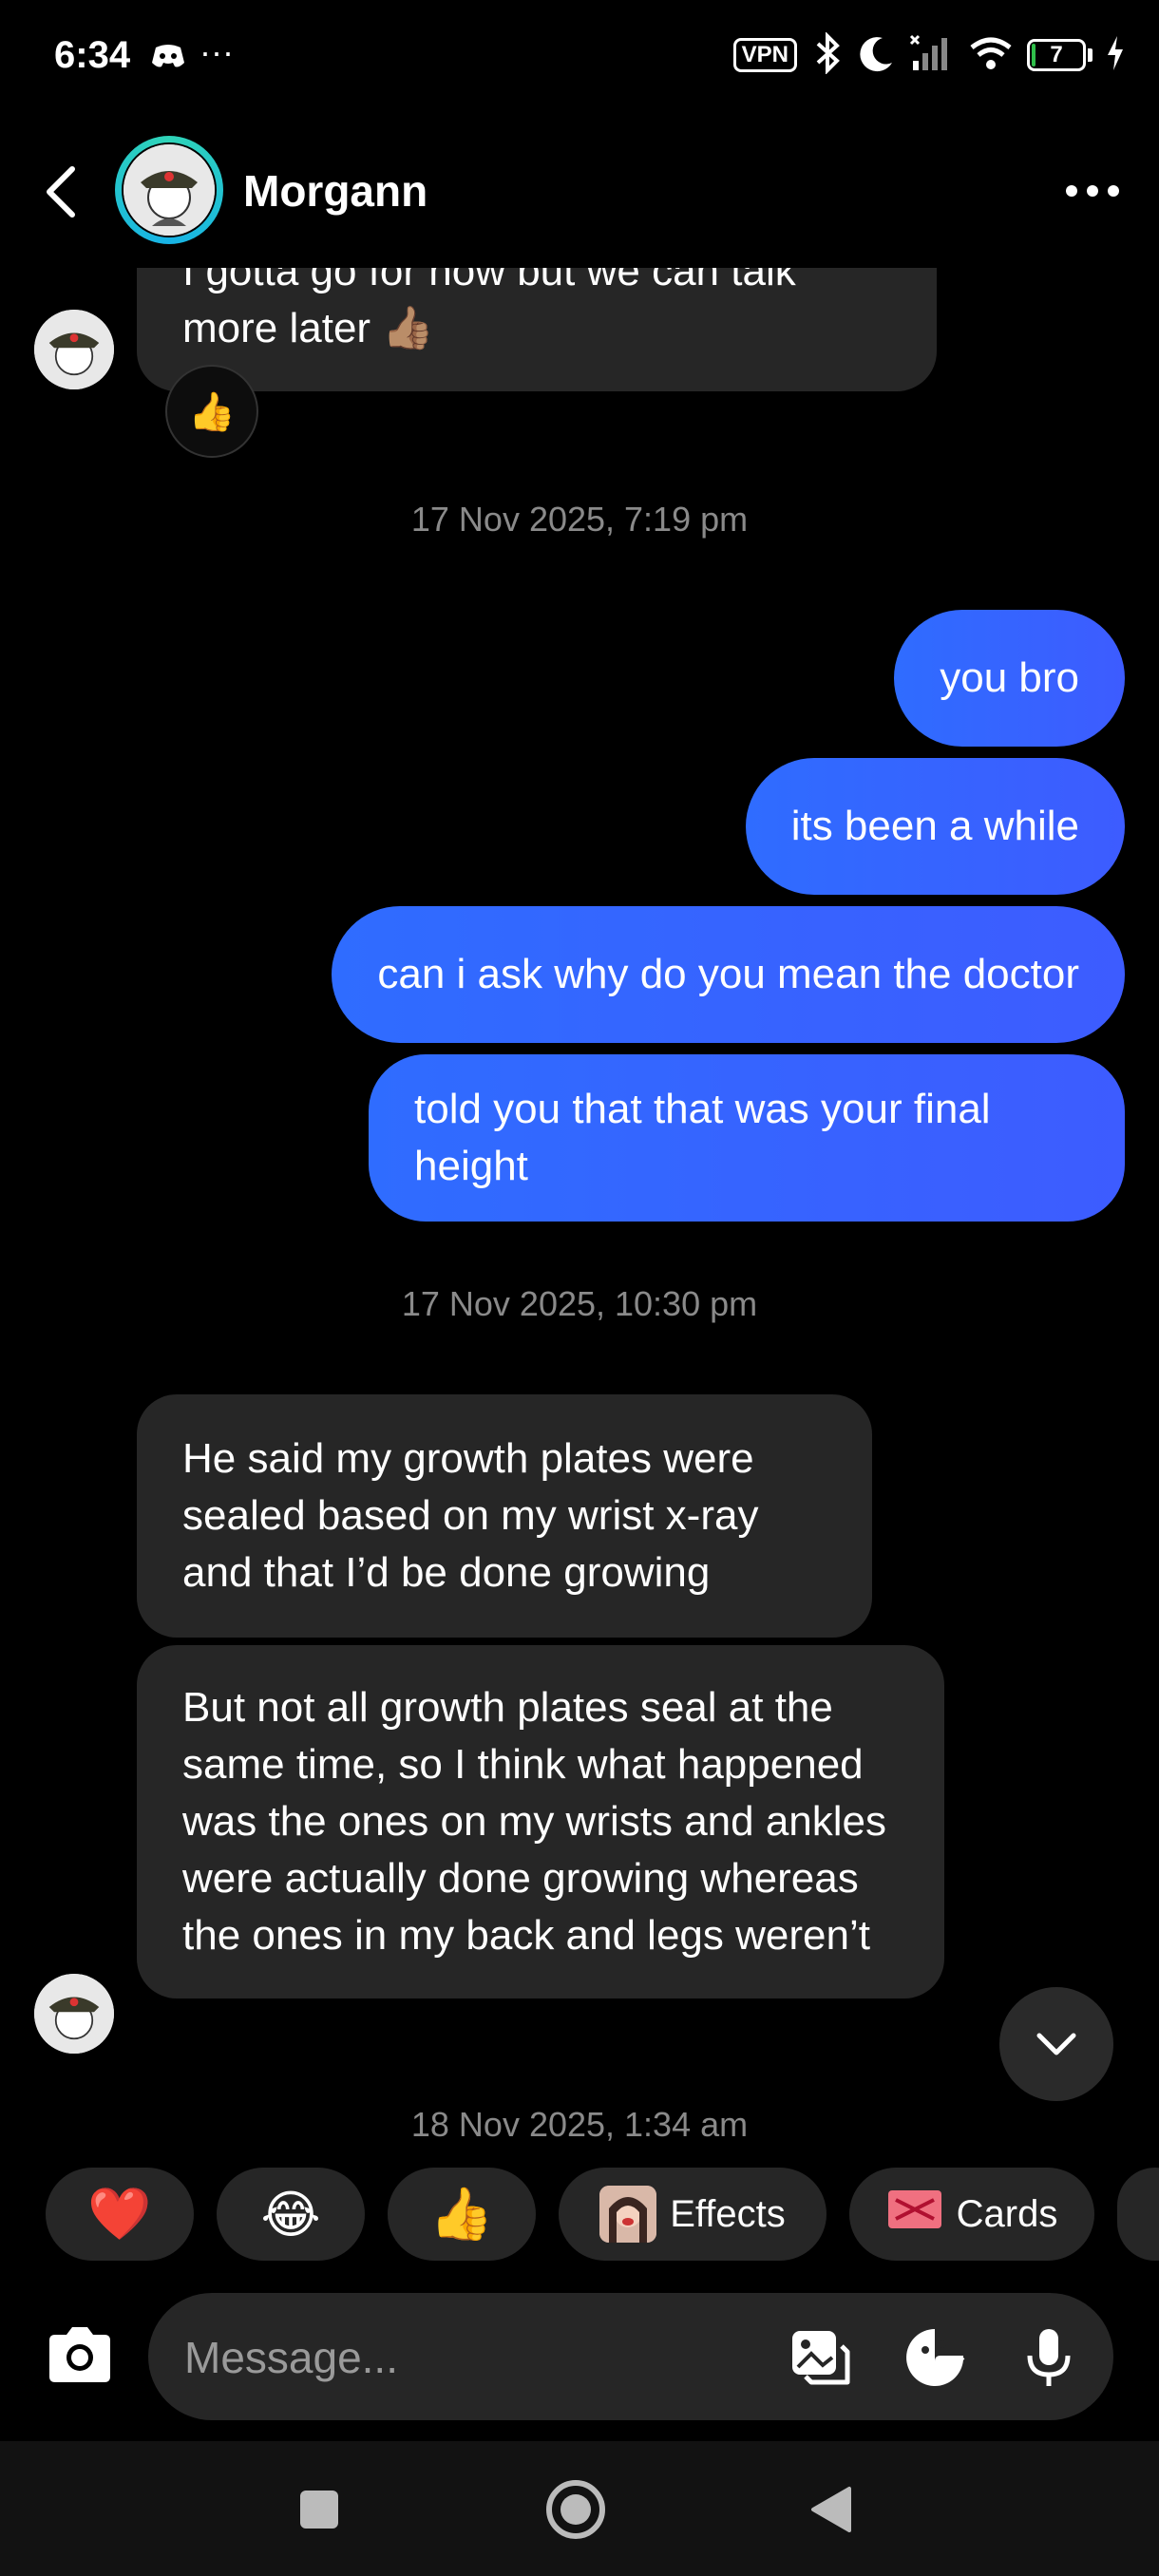 Image resolution: width=1159 pixels, height=2576 pixels. I want to click on contact-avatar, so click(169, 190).